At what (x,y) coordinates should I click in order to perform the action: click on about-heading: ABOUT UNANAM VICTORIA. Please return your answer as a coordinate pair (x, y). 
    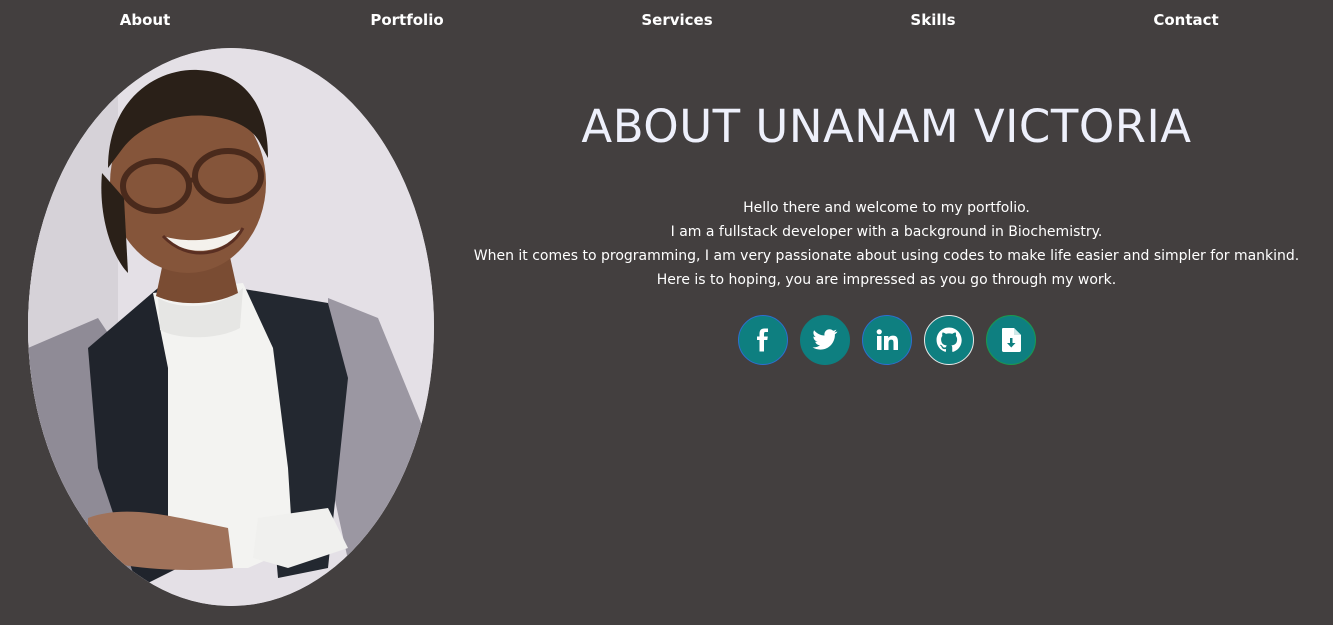
    Looking at the image, I should click on (886, 126).